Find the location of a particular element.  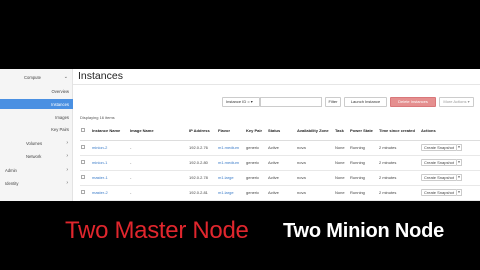

sidebar-item-identity: Identity › is located at coordinates (36, 183).